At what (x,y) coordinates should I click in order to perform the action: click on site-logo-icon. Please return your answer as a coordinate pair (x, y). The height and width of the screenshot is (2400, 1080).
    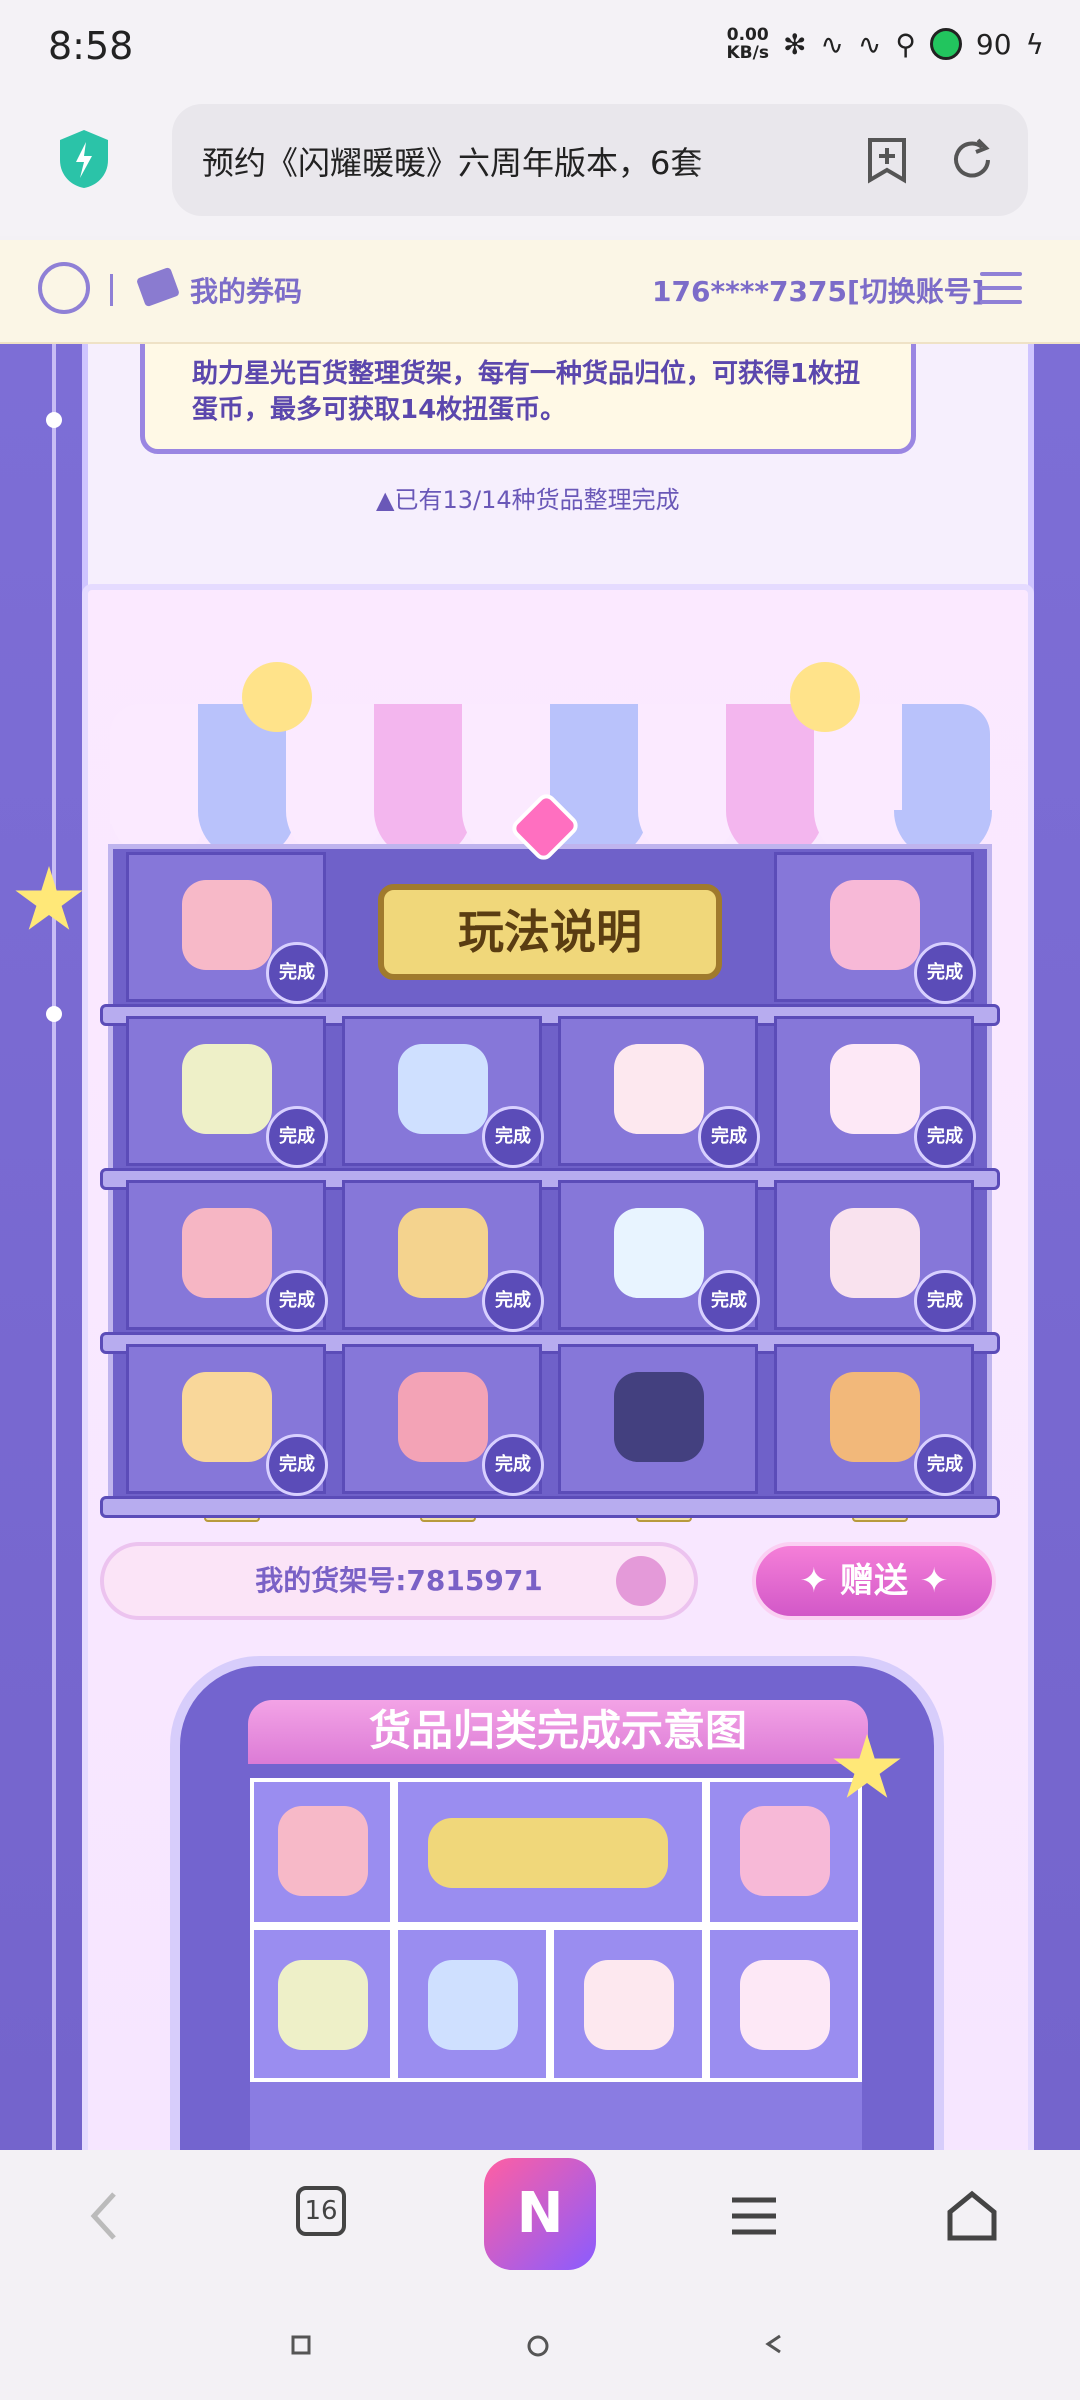
    Looking at the image, I should click on (64, 288).